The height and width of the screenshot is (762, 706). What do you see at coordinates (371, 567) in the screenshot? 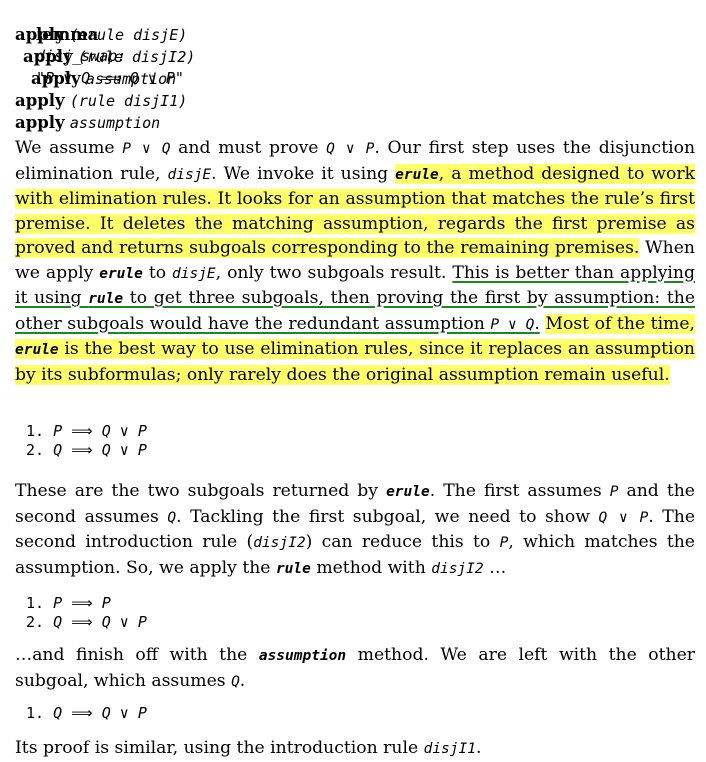
I see `text: method with` at bounding box center [371, 567].